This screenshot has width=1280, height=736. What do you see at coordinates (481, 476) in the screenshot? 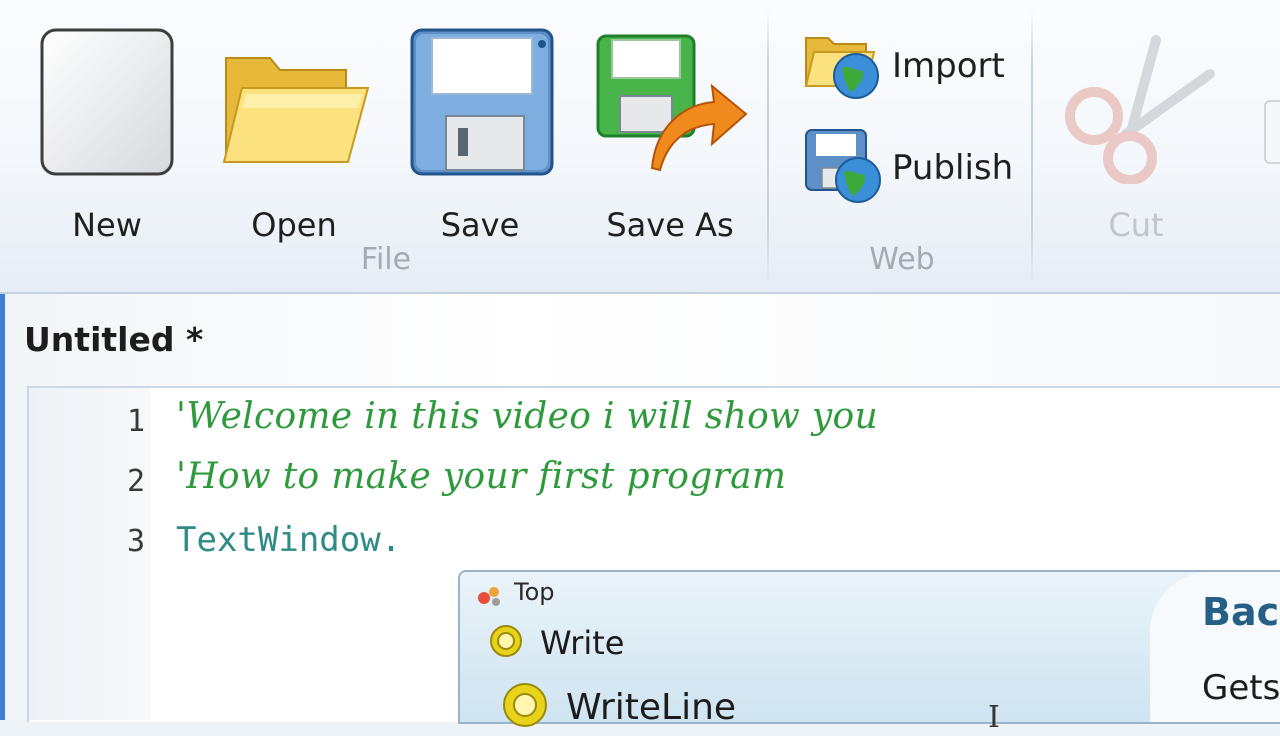
I see `code-line-comment: 'How to make your first program` at bounding box center [481, 476].